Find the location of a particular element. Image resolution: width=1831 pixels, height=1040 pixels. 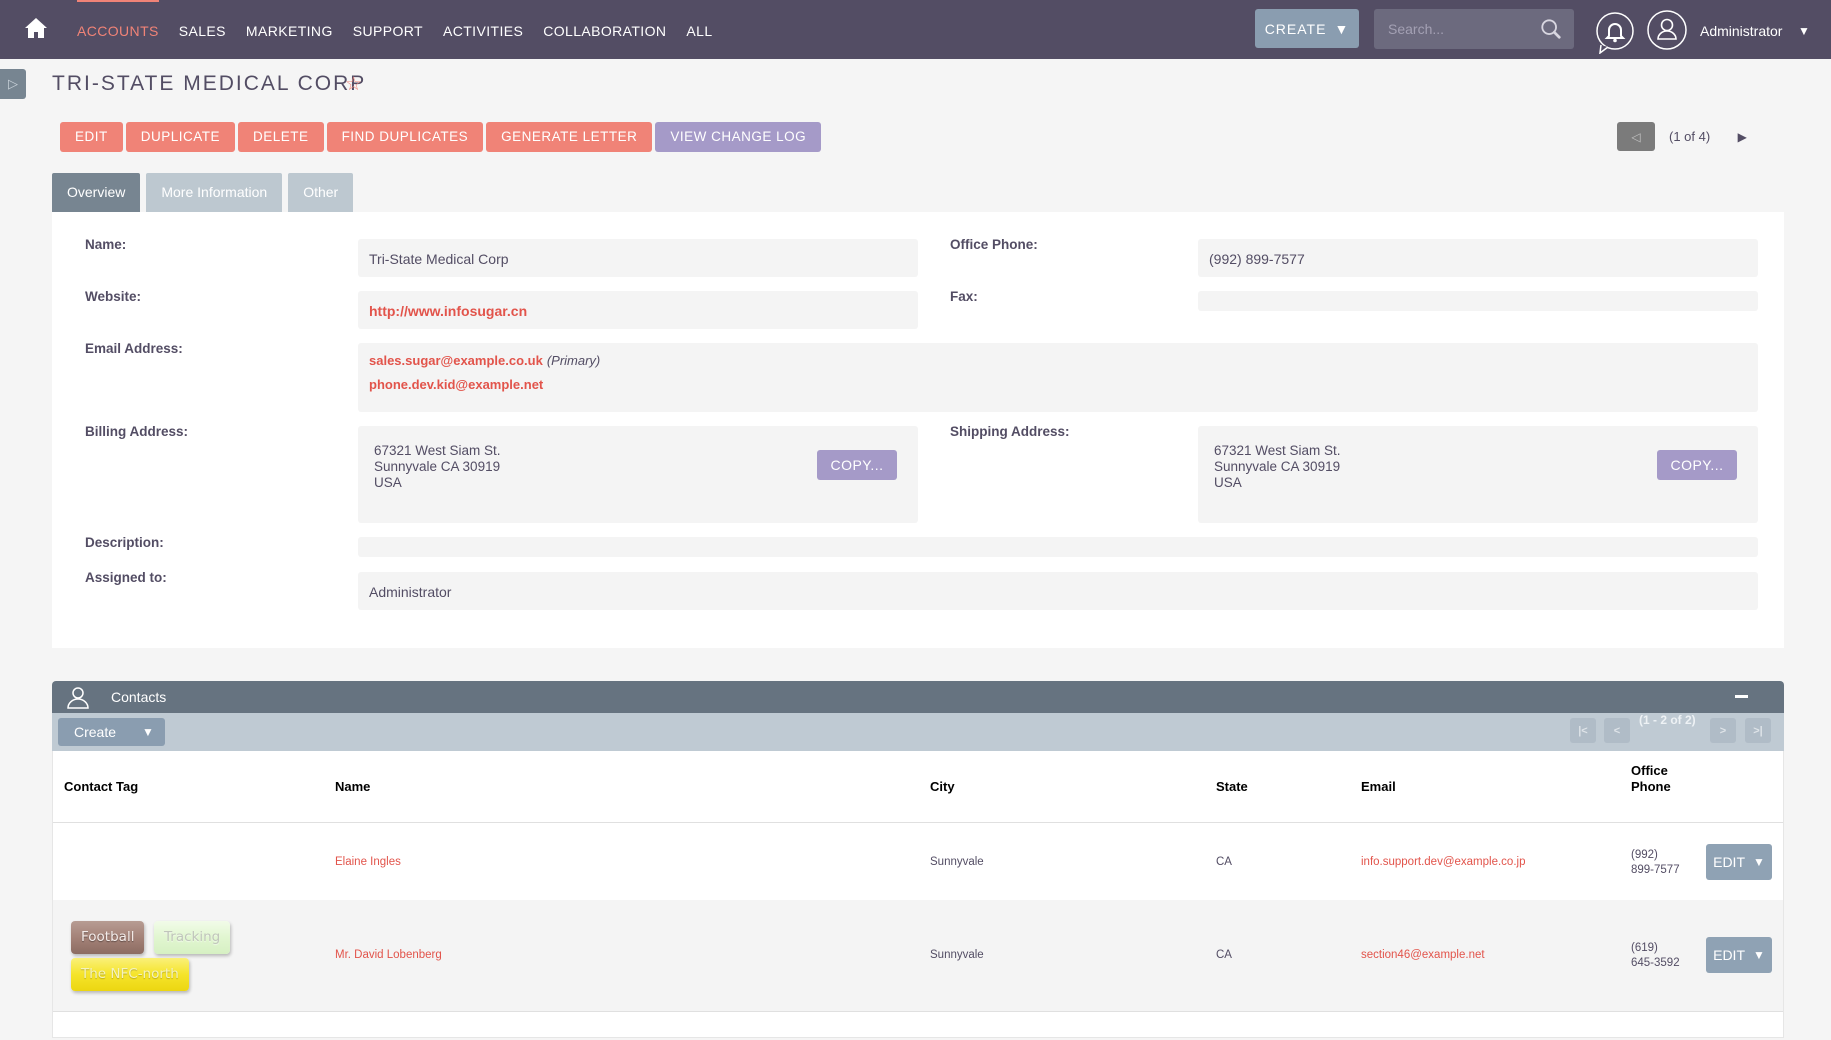

contact-name-link: Elaine Ingles is located at coordinates (368, 862).